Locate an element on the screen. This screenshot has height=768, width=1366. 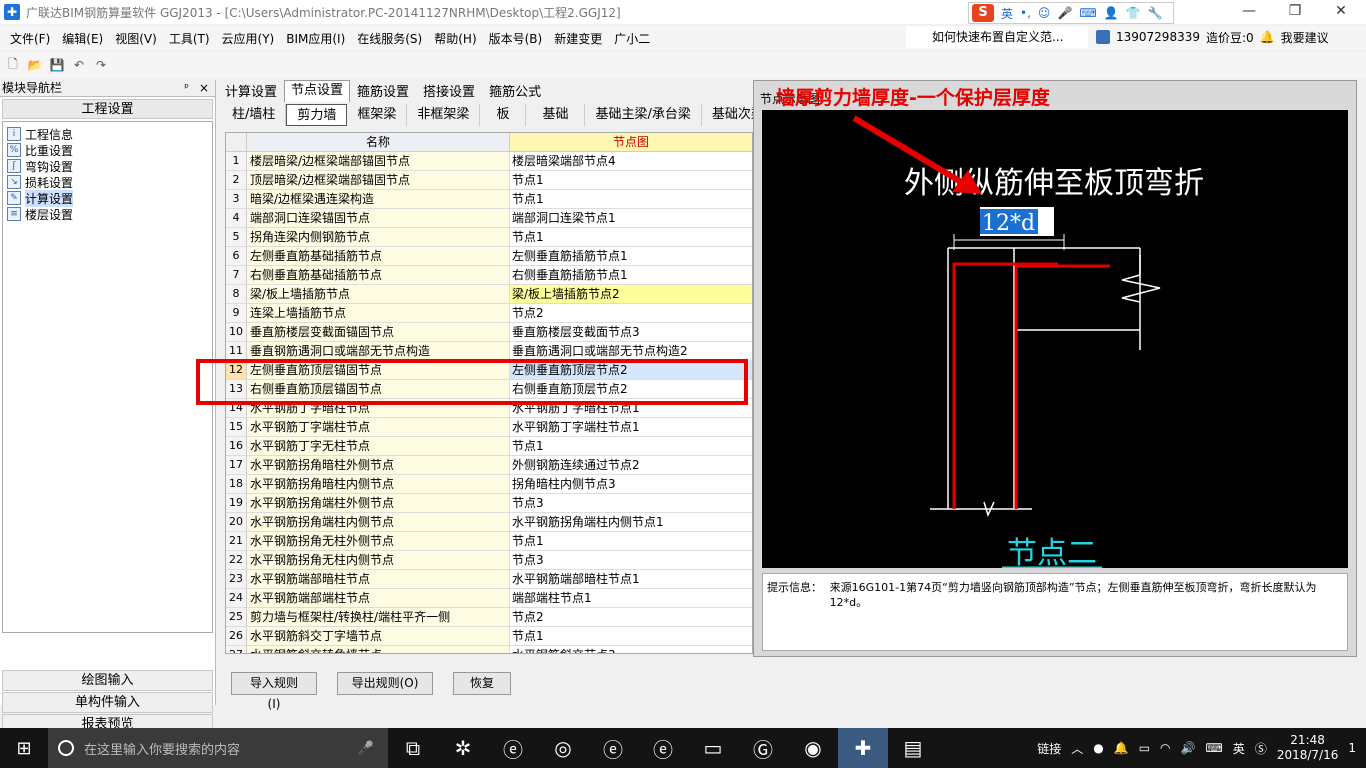
table-row: 4 端部洞口连梁锚固节点 端部洞口连梁节点1 is located at coordinates (489, 218).